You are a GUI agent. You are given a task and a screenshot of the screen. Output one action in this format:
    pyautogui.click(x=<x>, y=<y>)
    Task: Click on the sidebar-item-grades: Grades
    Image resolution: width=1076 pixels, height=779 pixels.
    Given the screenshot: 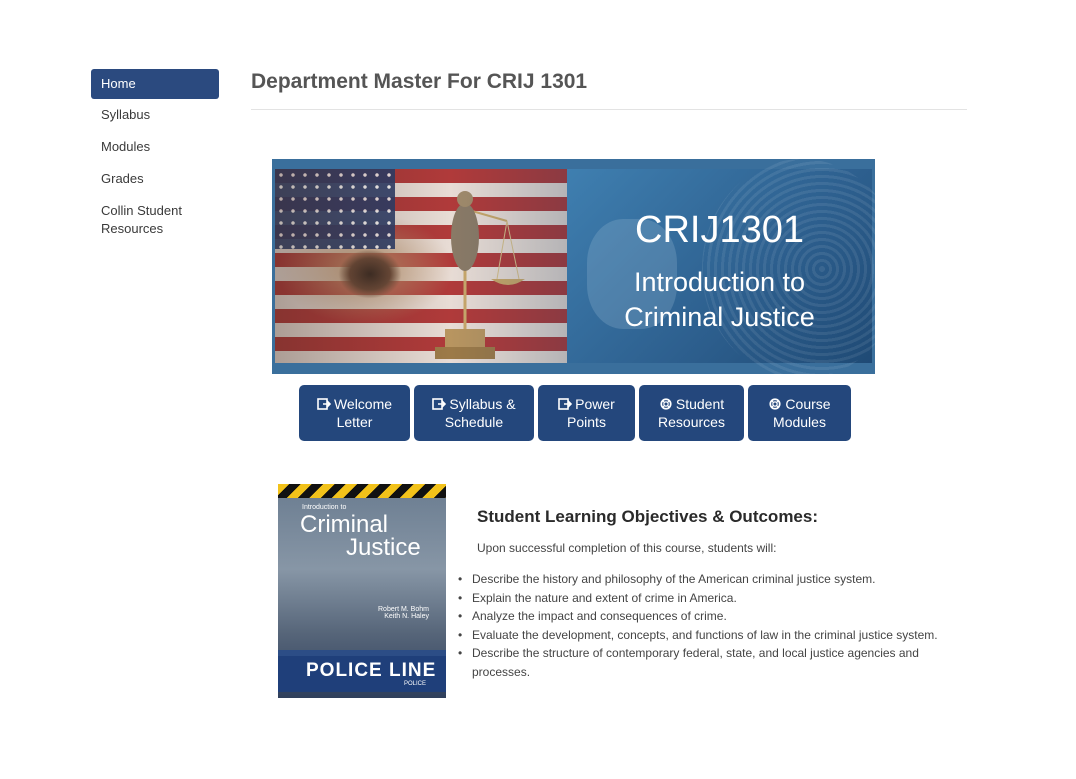 What is the action you would take?
    pyautogui.click(x=155, y=179)
    